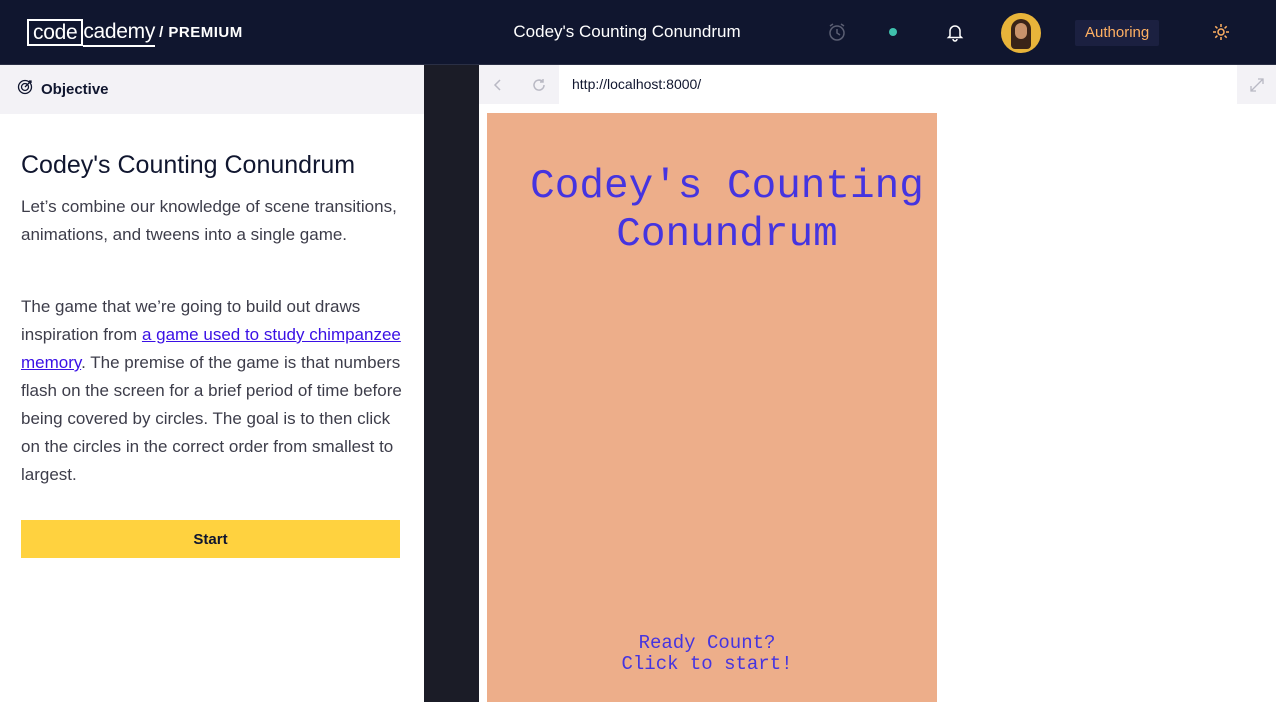 Image resolution: width=1276 pixels, height=702 pixels. What do you see at coordinates (25, 89) in the screenshot?
I see `objective-target-icon` at bounding box center [25, 89].